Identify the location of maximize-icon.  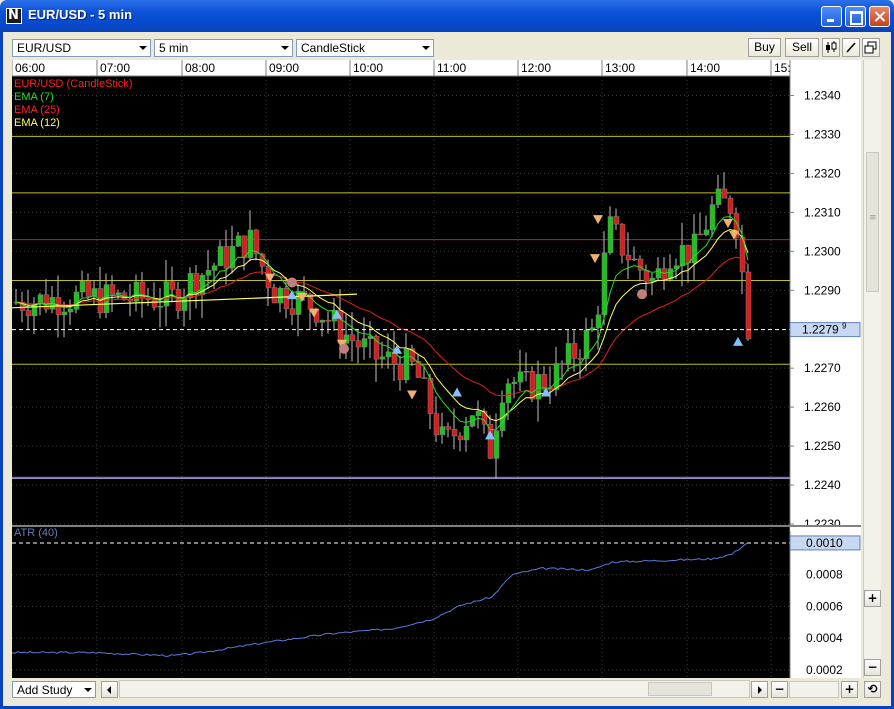
(855, 16).